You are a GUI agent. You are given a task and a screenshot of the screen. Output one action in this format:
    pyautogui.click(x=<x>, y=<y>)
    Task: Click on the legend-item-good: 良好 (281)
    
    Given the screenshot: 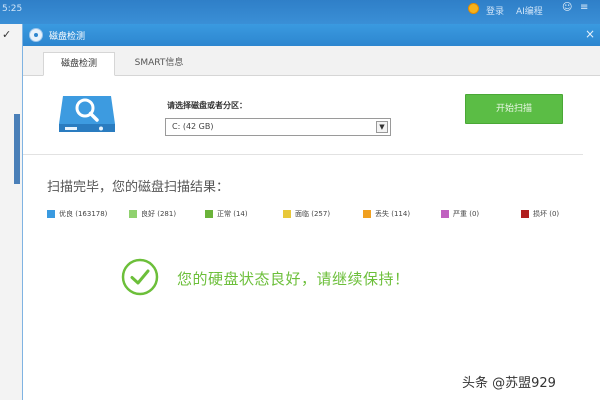 What is the action you would take?
    pyautogui.click(x=152, y=214)
    